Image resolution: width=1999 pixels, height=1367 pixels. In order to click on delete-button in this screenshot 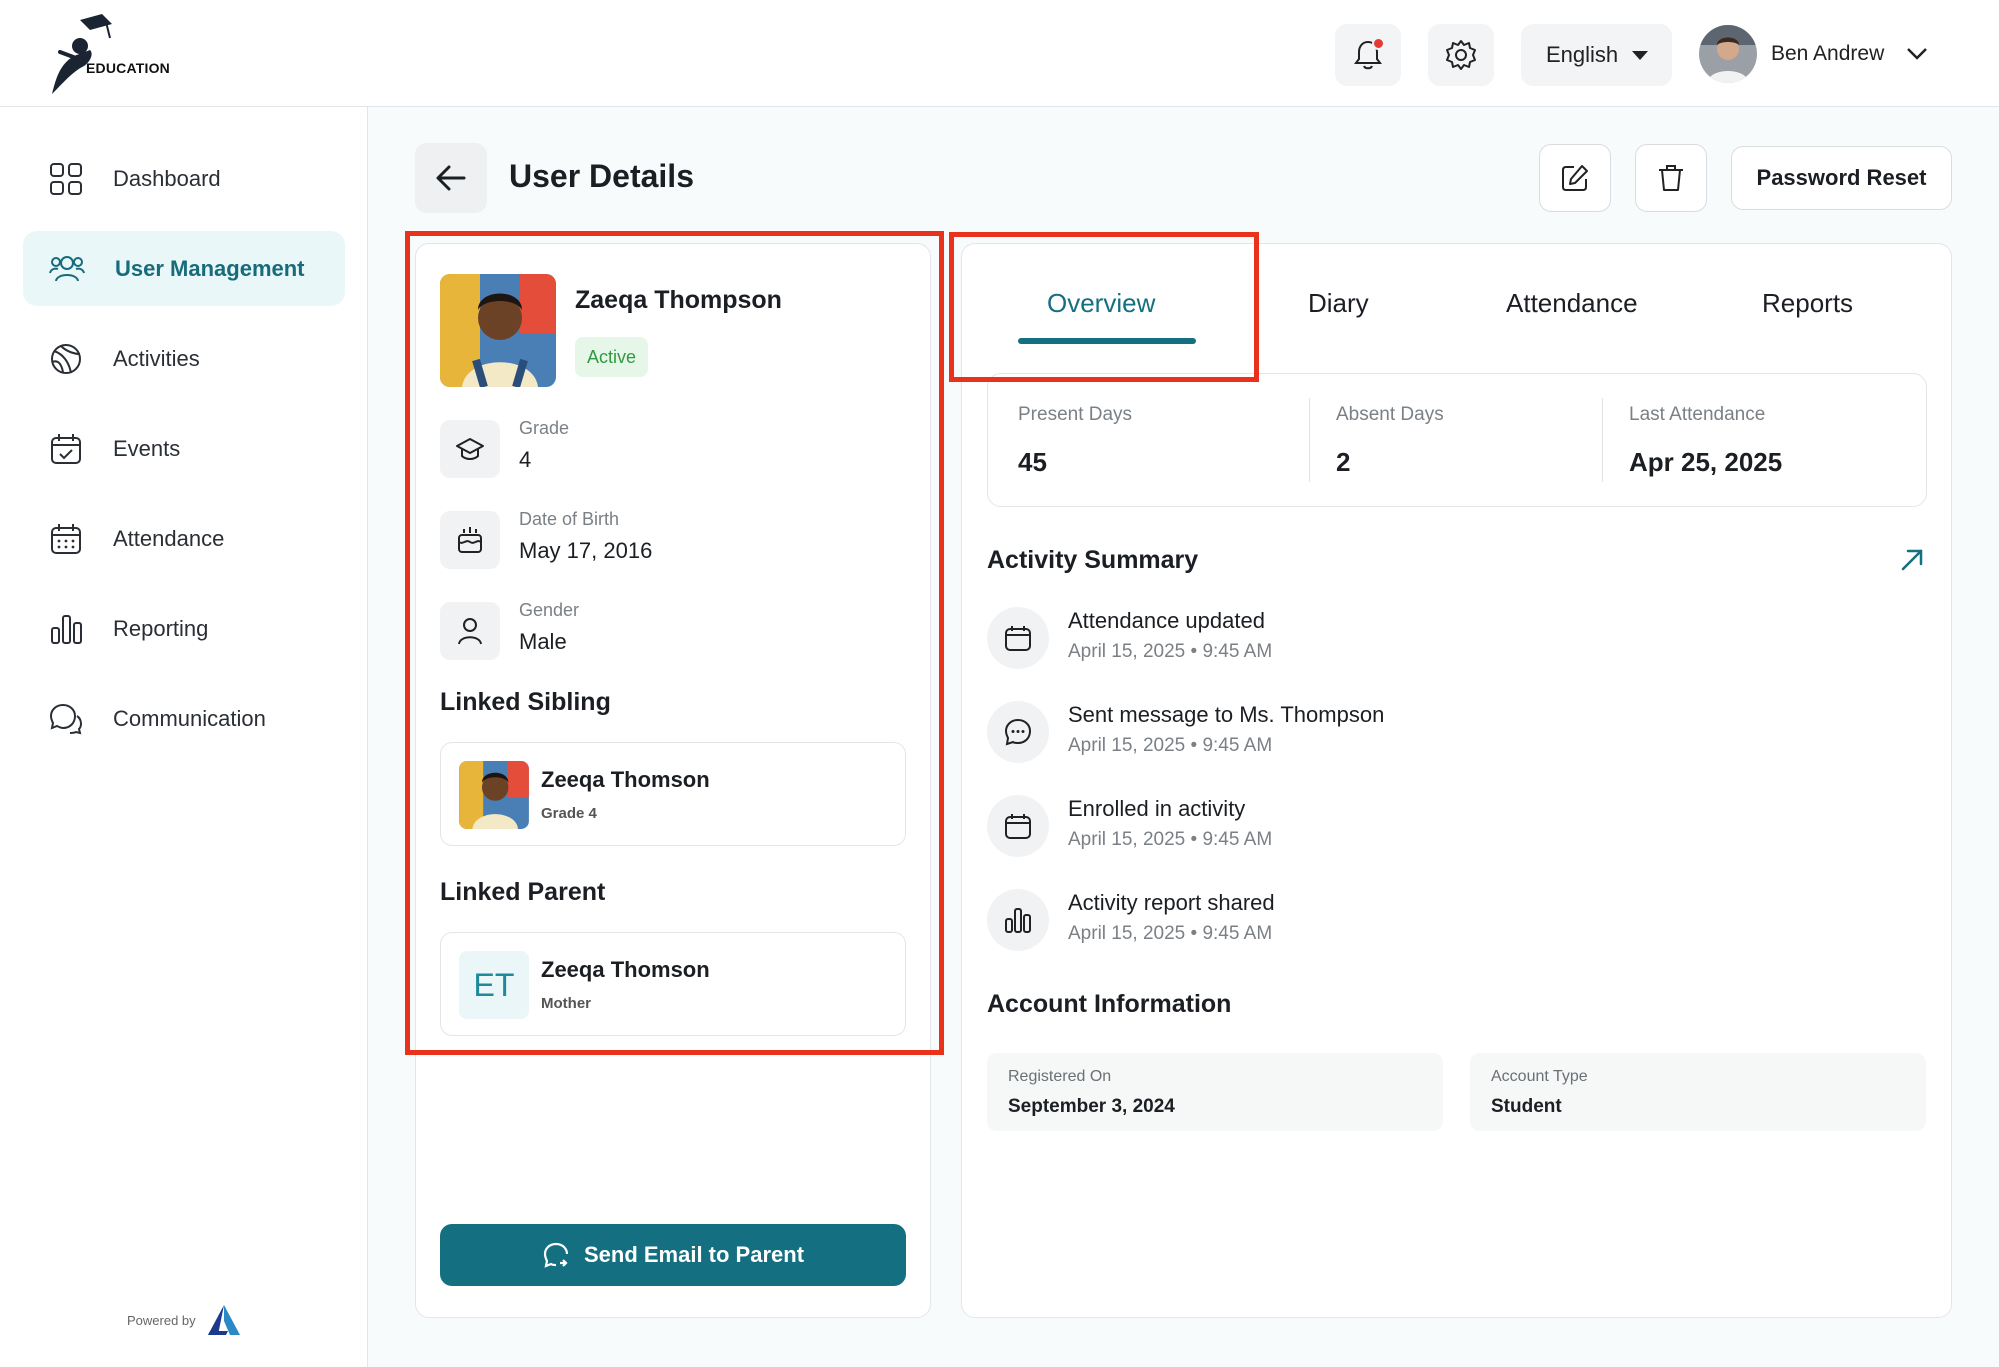, I will do `click(1671, 178)`.